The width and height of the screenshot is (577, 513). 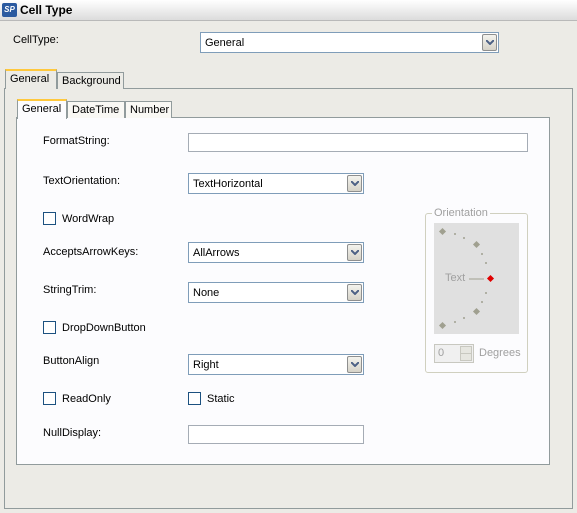 I want to click on null-display-label: NullDisplay:, so click(x=72, y=433).